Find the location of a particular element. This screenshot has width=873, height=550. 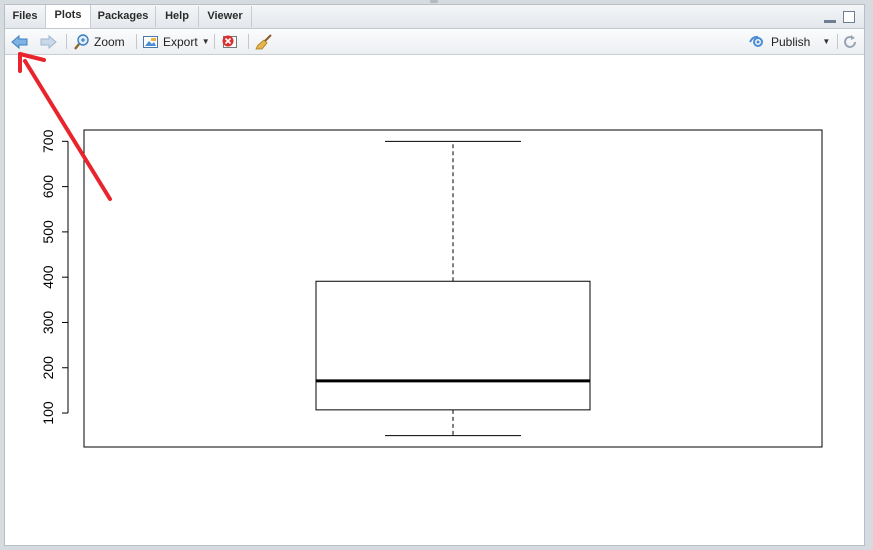

tab-files: Files is located at coordinates (25, 16).